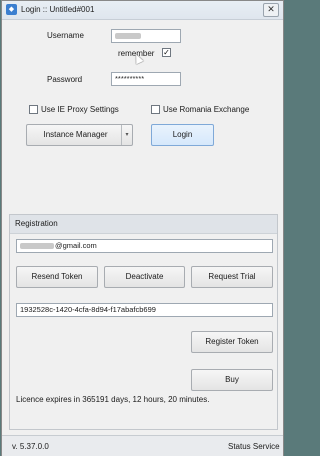  What do you see at coordinates (65, 35) in the screenshot?
I see `username-label: Username` at bounding box center [65, 35].